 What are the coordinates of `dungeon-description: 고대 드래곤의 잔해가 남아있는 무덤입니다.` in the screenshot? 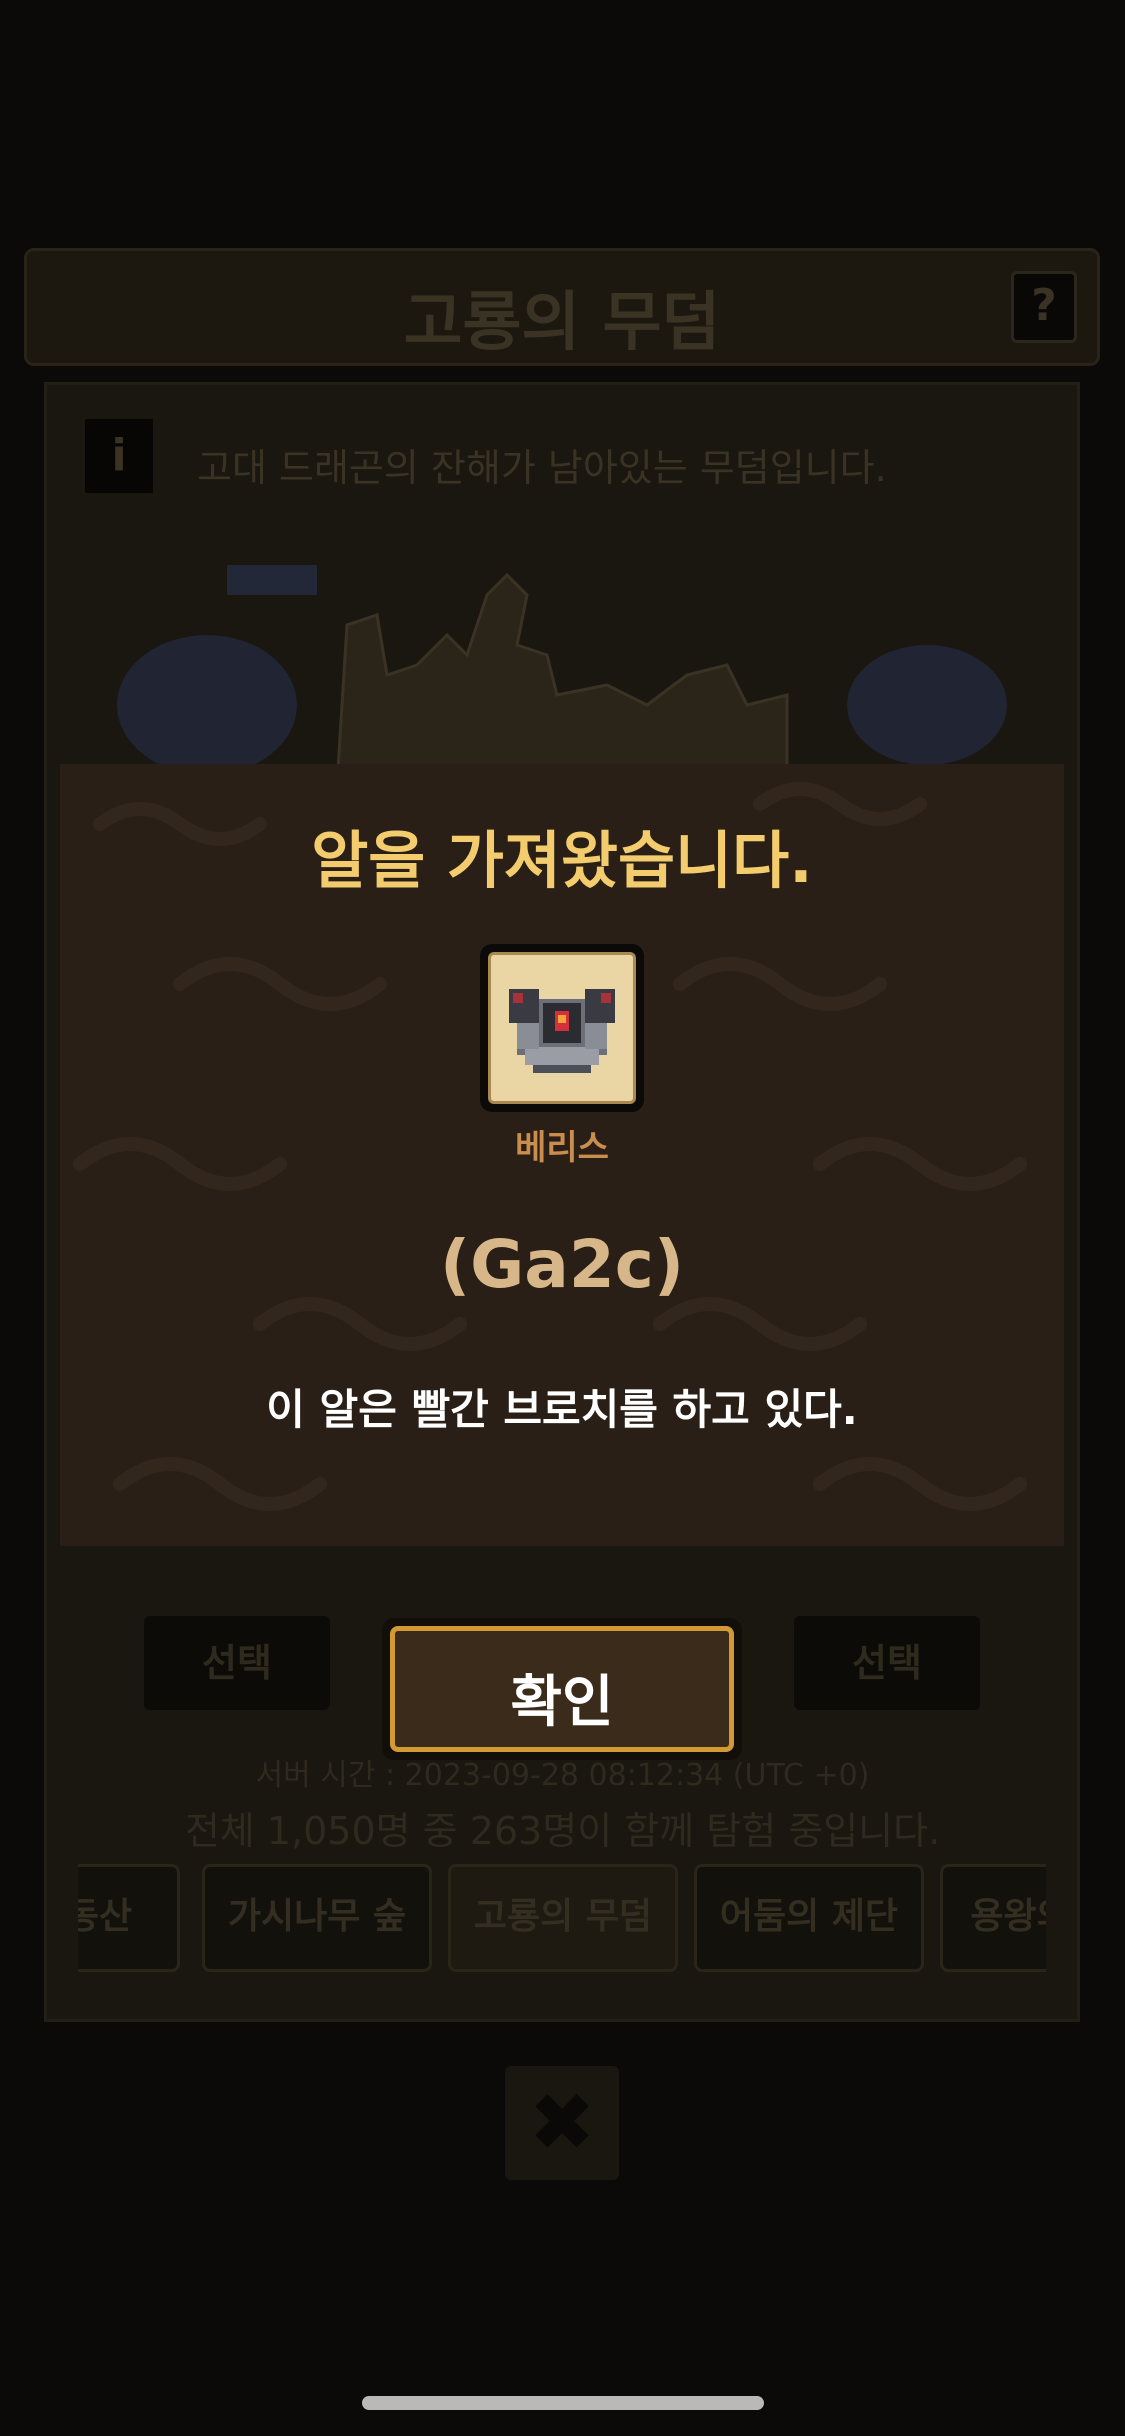 It's located at (542, 468).